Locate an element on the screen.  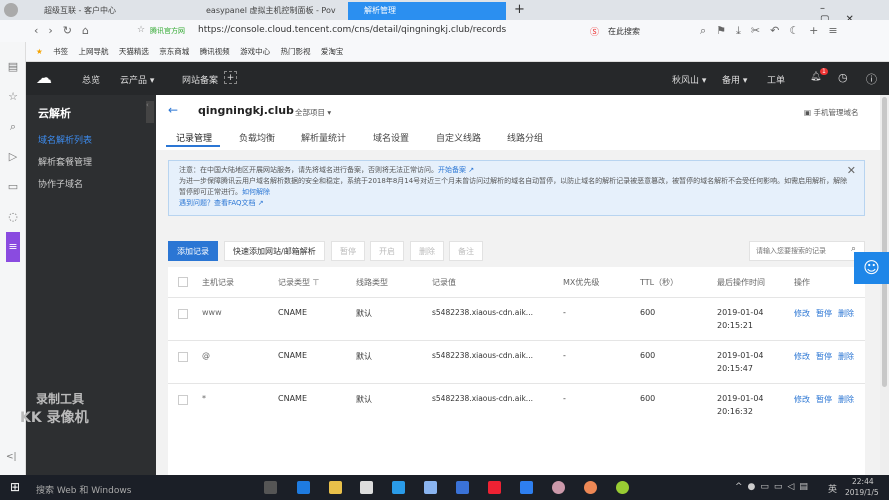
cell-host: @ is located at coordinates (206, 355).